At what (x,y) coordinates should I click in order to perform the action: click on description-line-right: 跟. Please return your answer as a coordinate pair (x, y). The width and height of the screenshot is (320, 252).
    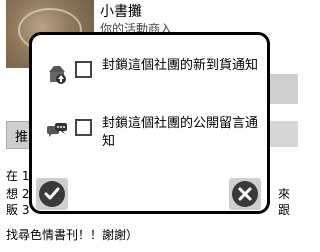
    Looking at the image, I should click on (284, 210).